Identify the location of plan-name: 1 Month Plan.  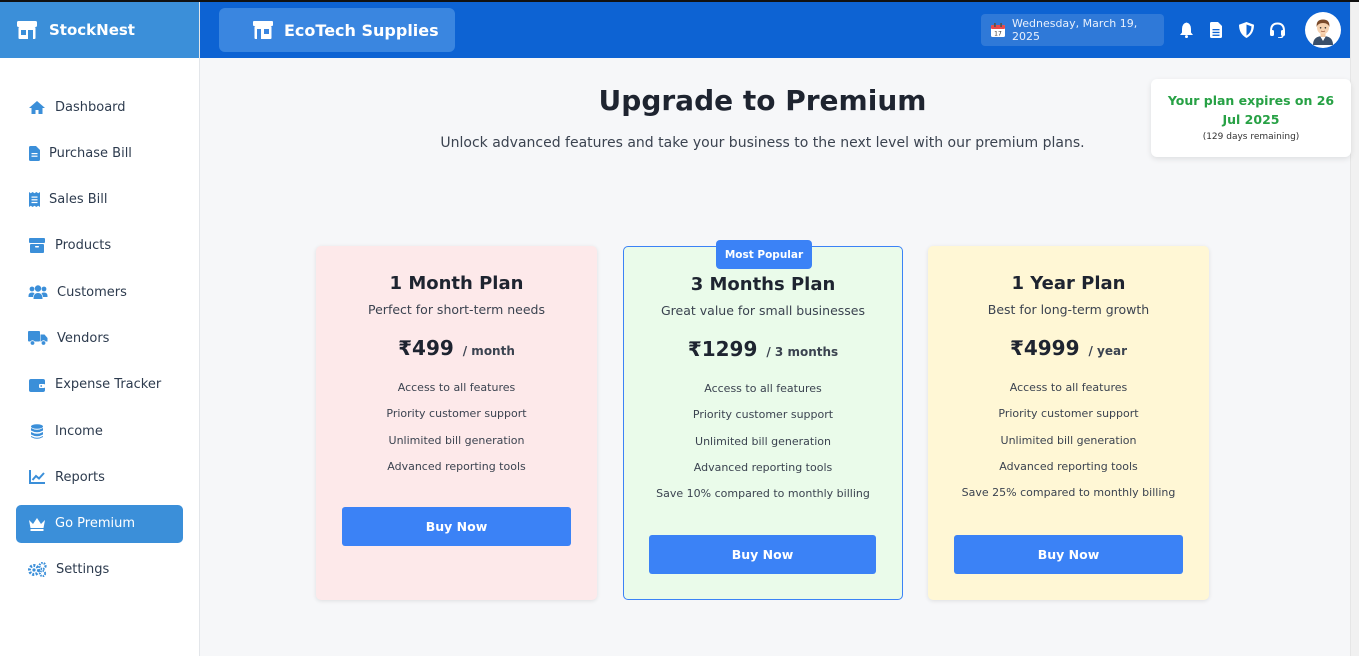
(456, 283).